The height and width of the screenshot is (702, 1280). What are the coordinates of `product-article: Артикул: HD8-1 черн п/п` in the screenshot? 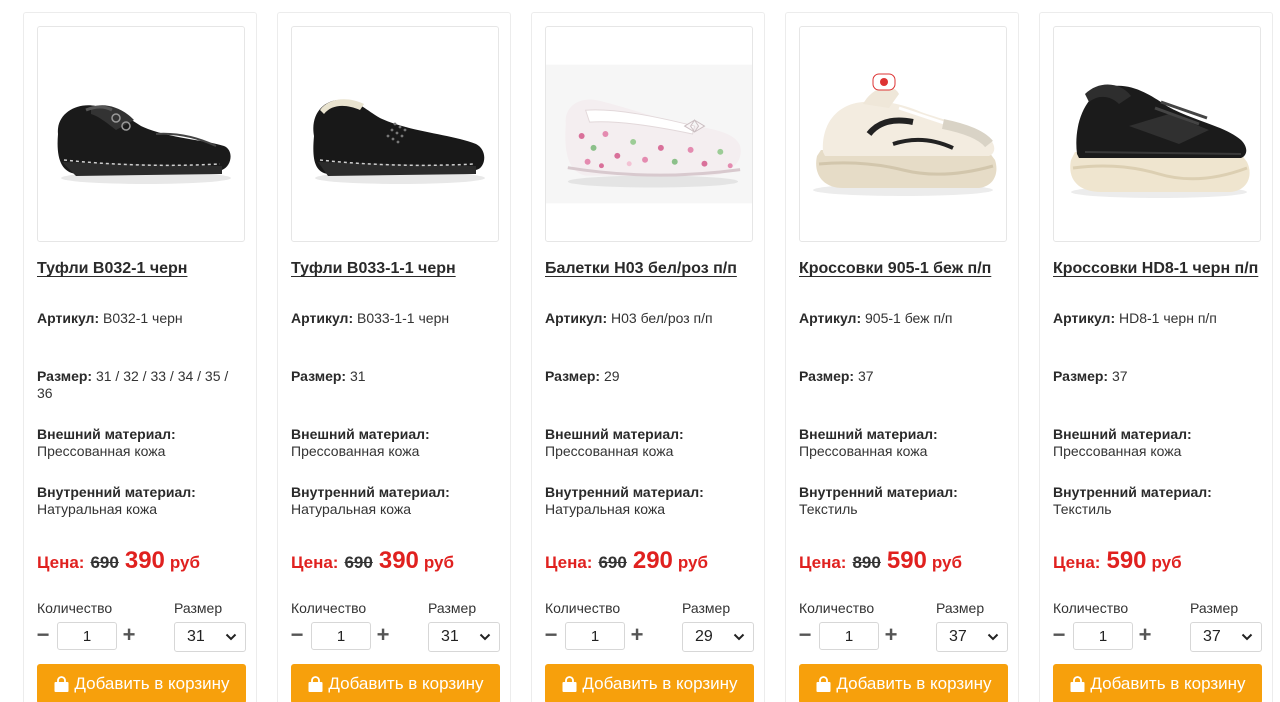 It's located at (1158, 318).